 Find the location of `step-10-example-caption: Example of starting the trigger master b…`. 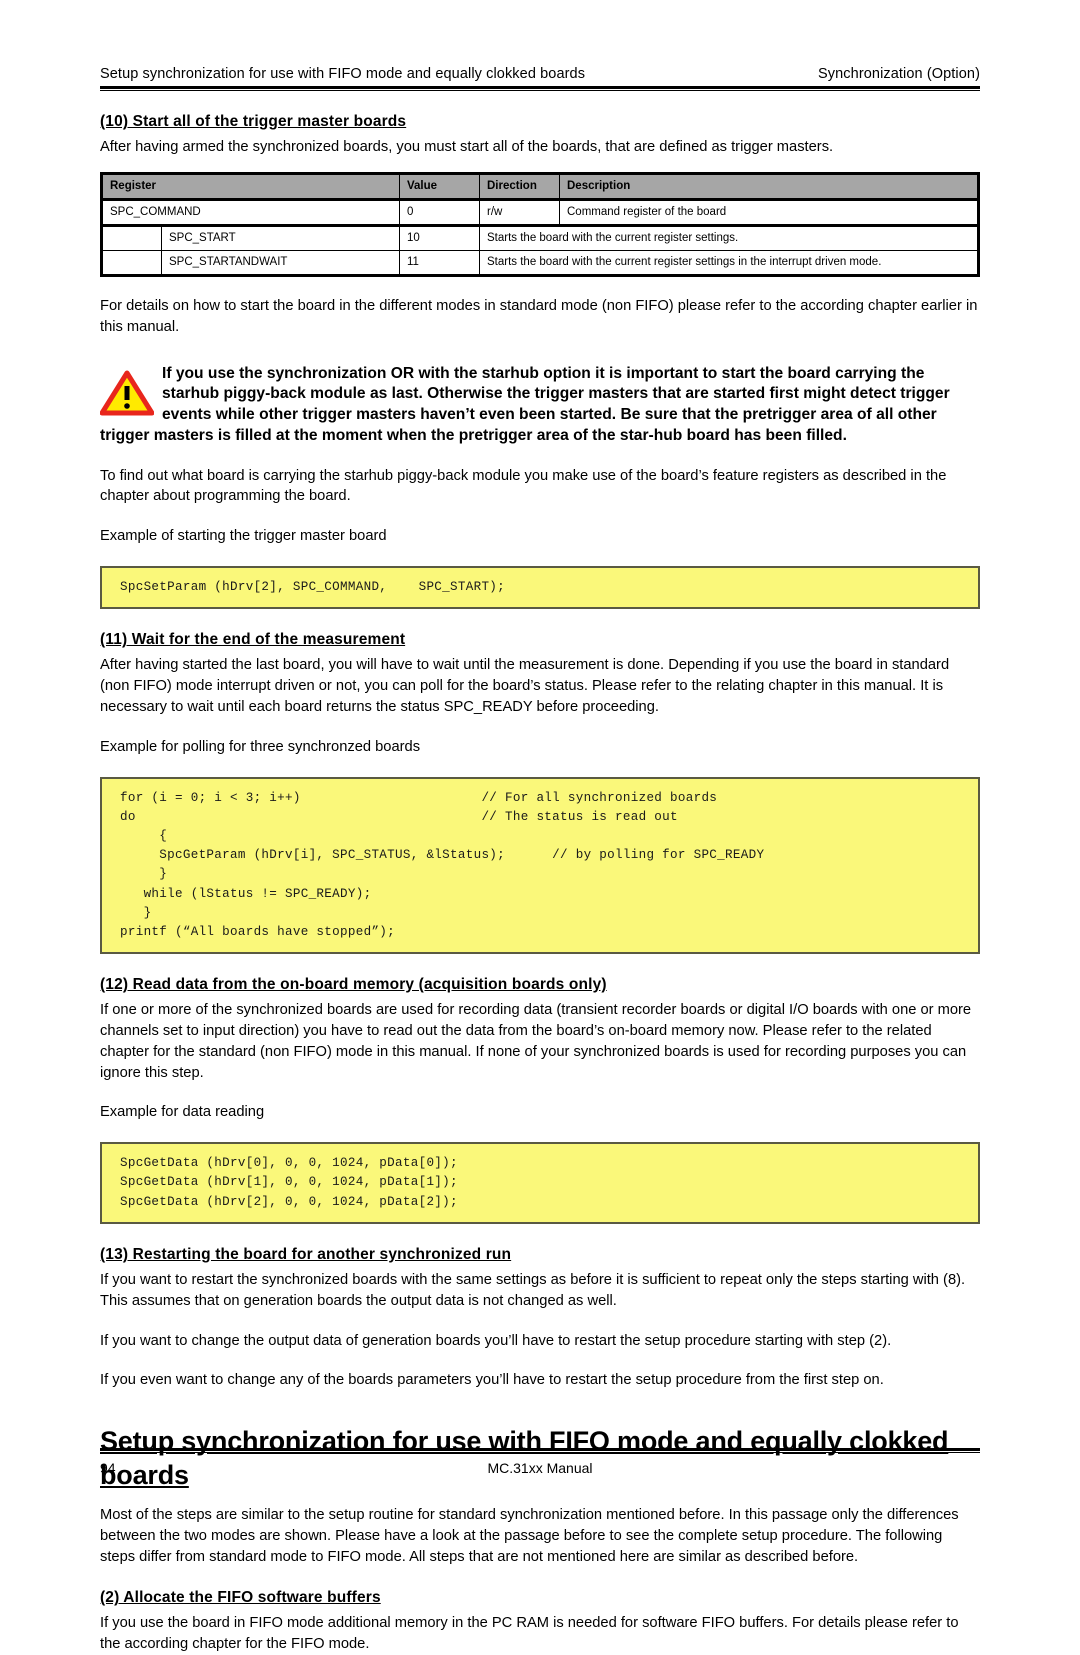

step-10-example-caption: Example of starting the trigger master b… is located at coordinates (243, 536).